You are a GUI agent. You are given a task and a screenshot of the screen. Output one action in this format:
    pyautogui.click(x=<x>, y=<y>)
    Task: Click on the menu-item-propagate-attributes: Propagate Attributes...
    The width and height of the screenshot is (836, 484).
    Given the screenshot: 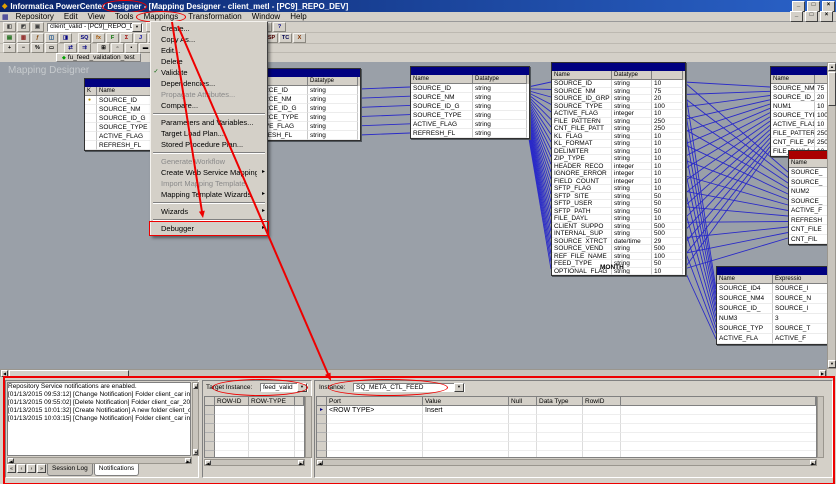 What is the action you would take?
    pyautogui.click(x=209, y=94)
    